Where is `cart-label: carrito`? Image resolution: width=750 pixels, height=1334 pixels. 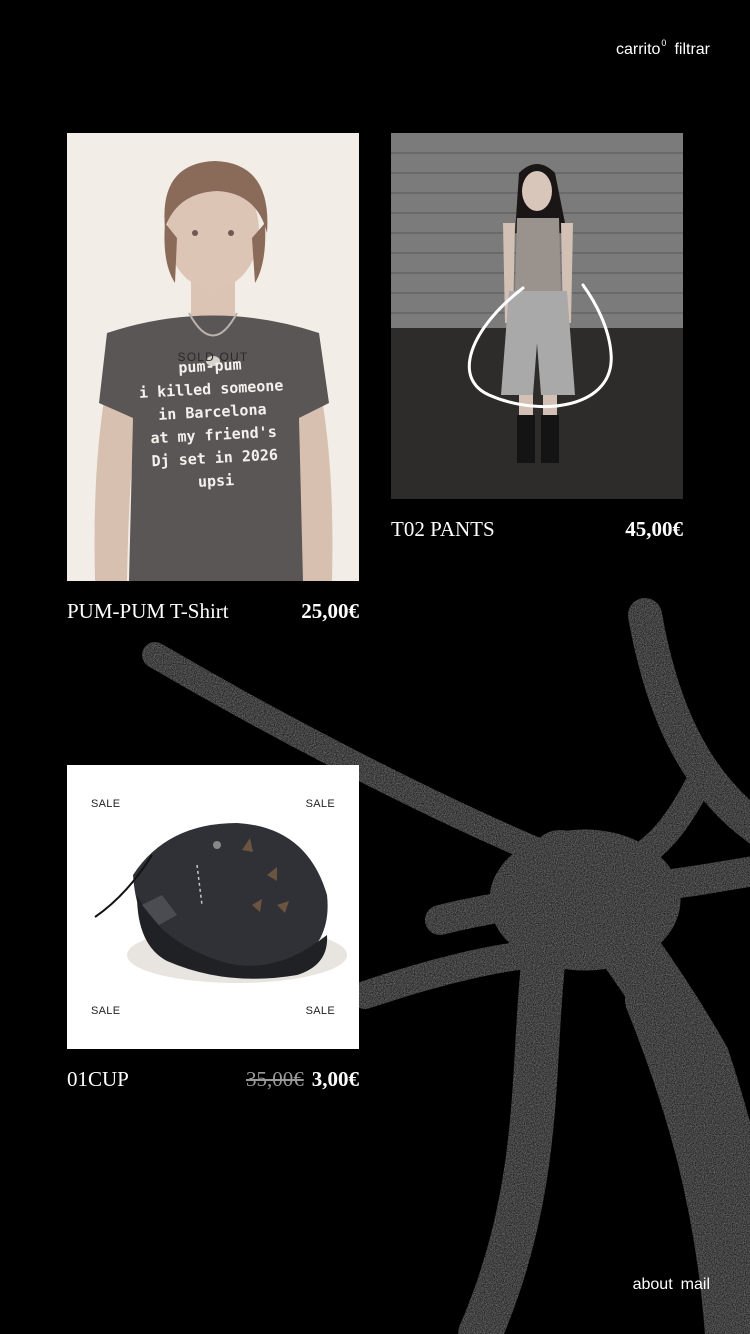 cart-label: carrito is located at coordinates (638, 49).